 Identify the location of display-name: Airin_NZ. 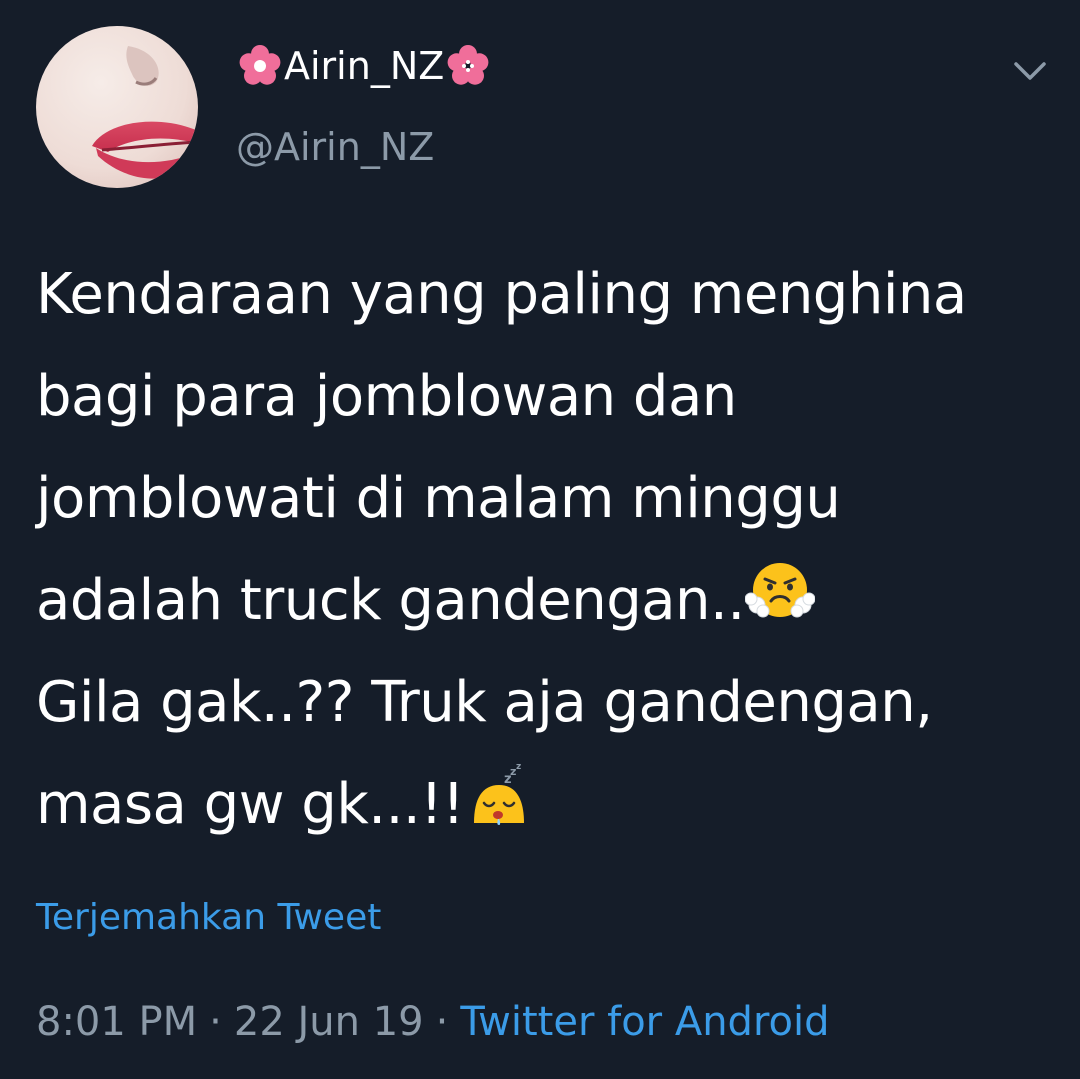
(364, 66).